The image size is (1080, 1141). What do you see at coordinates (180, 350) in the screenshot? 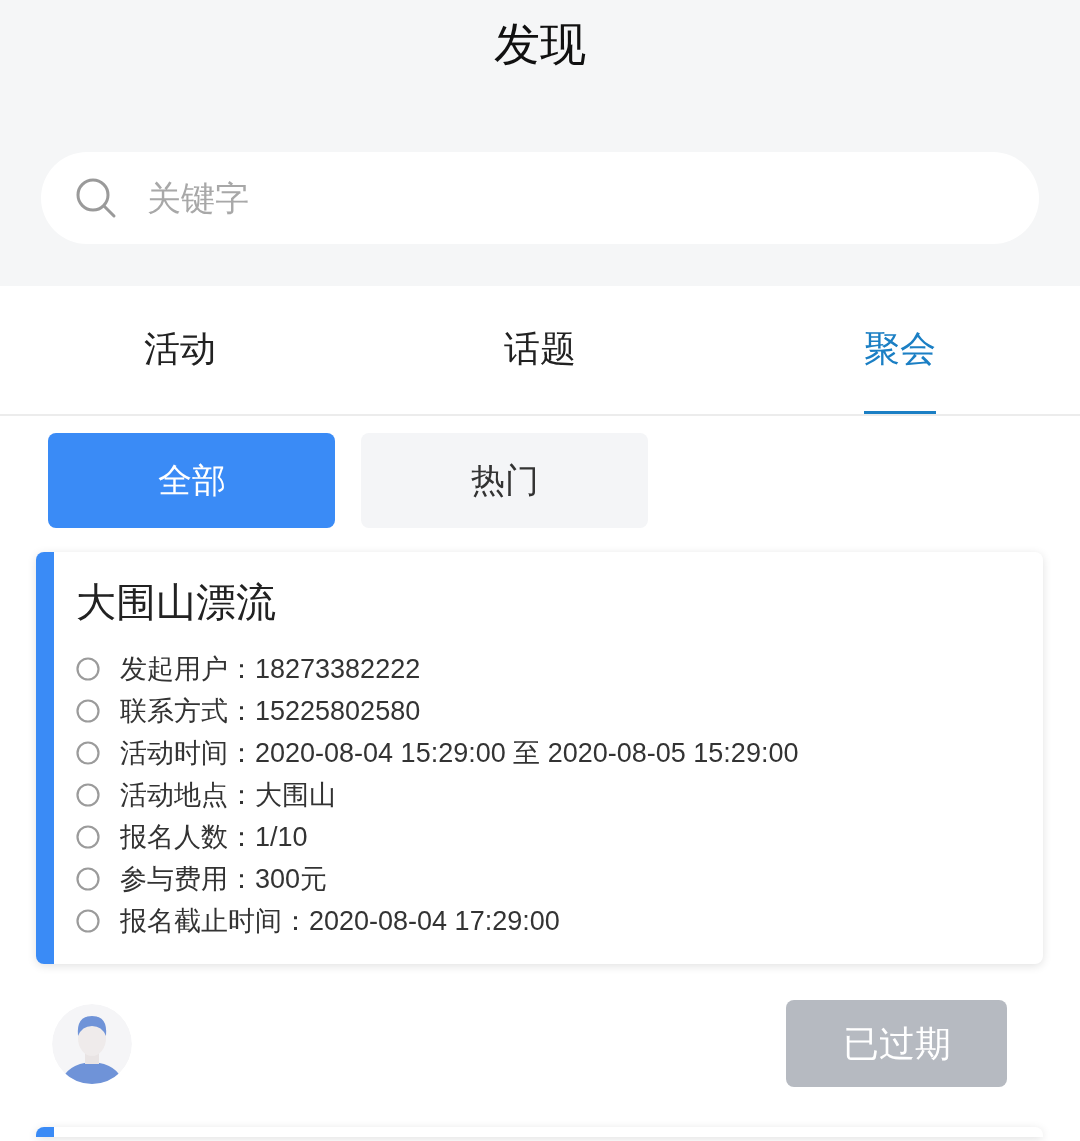
I see `tab: 活动` at bounding box center [180, 350].